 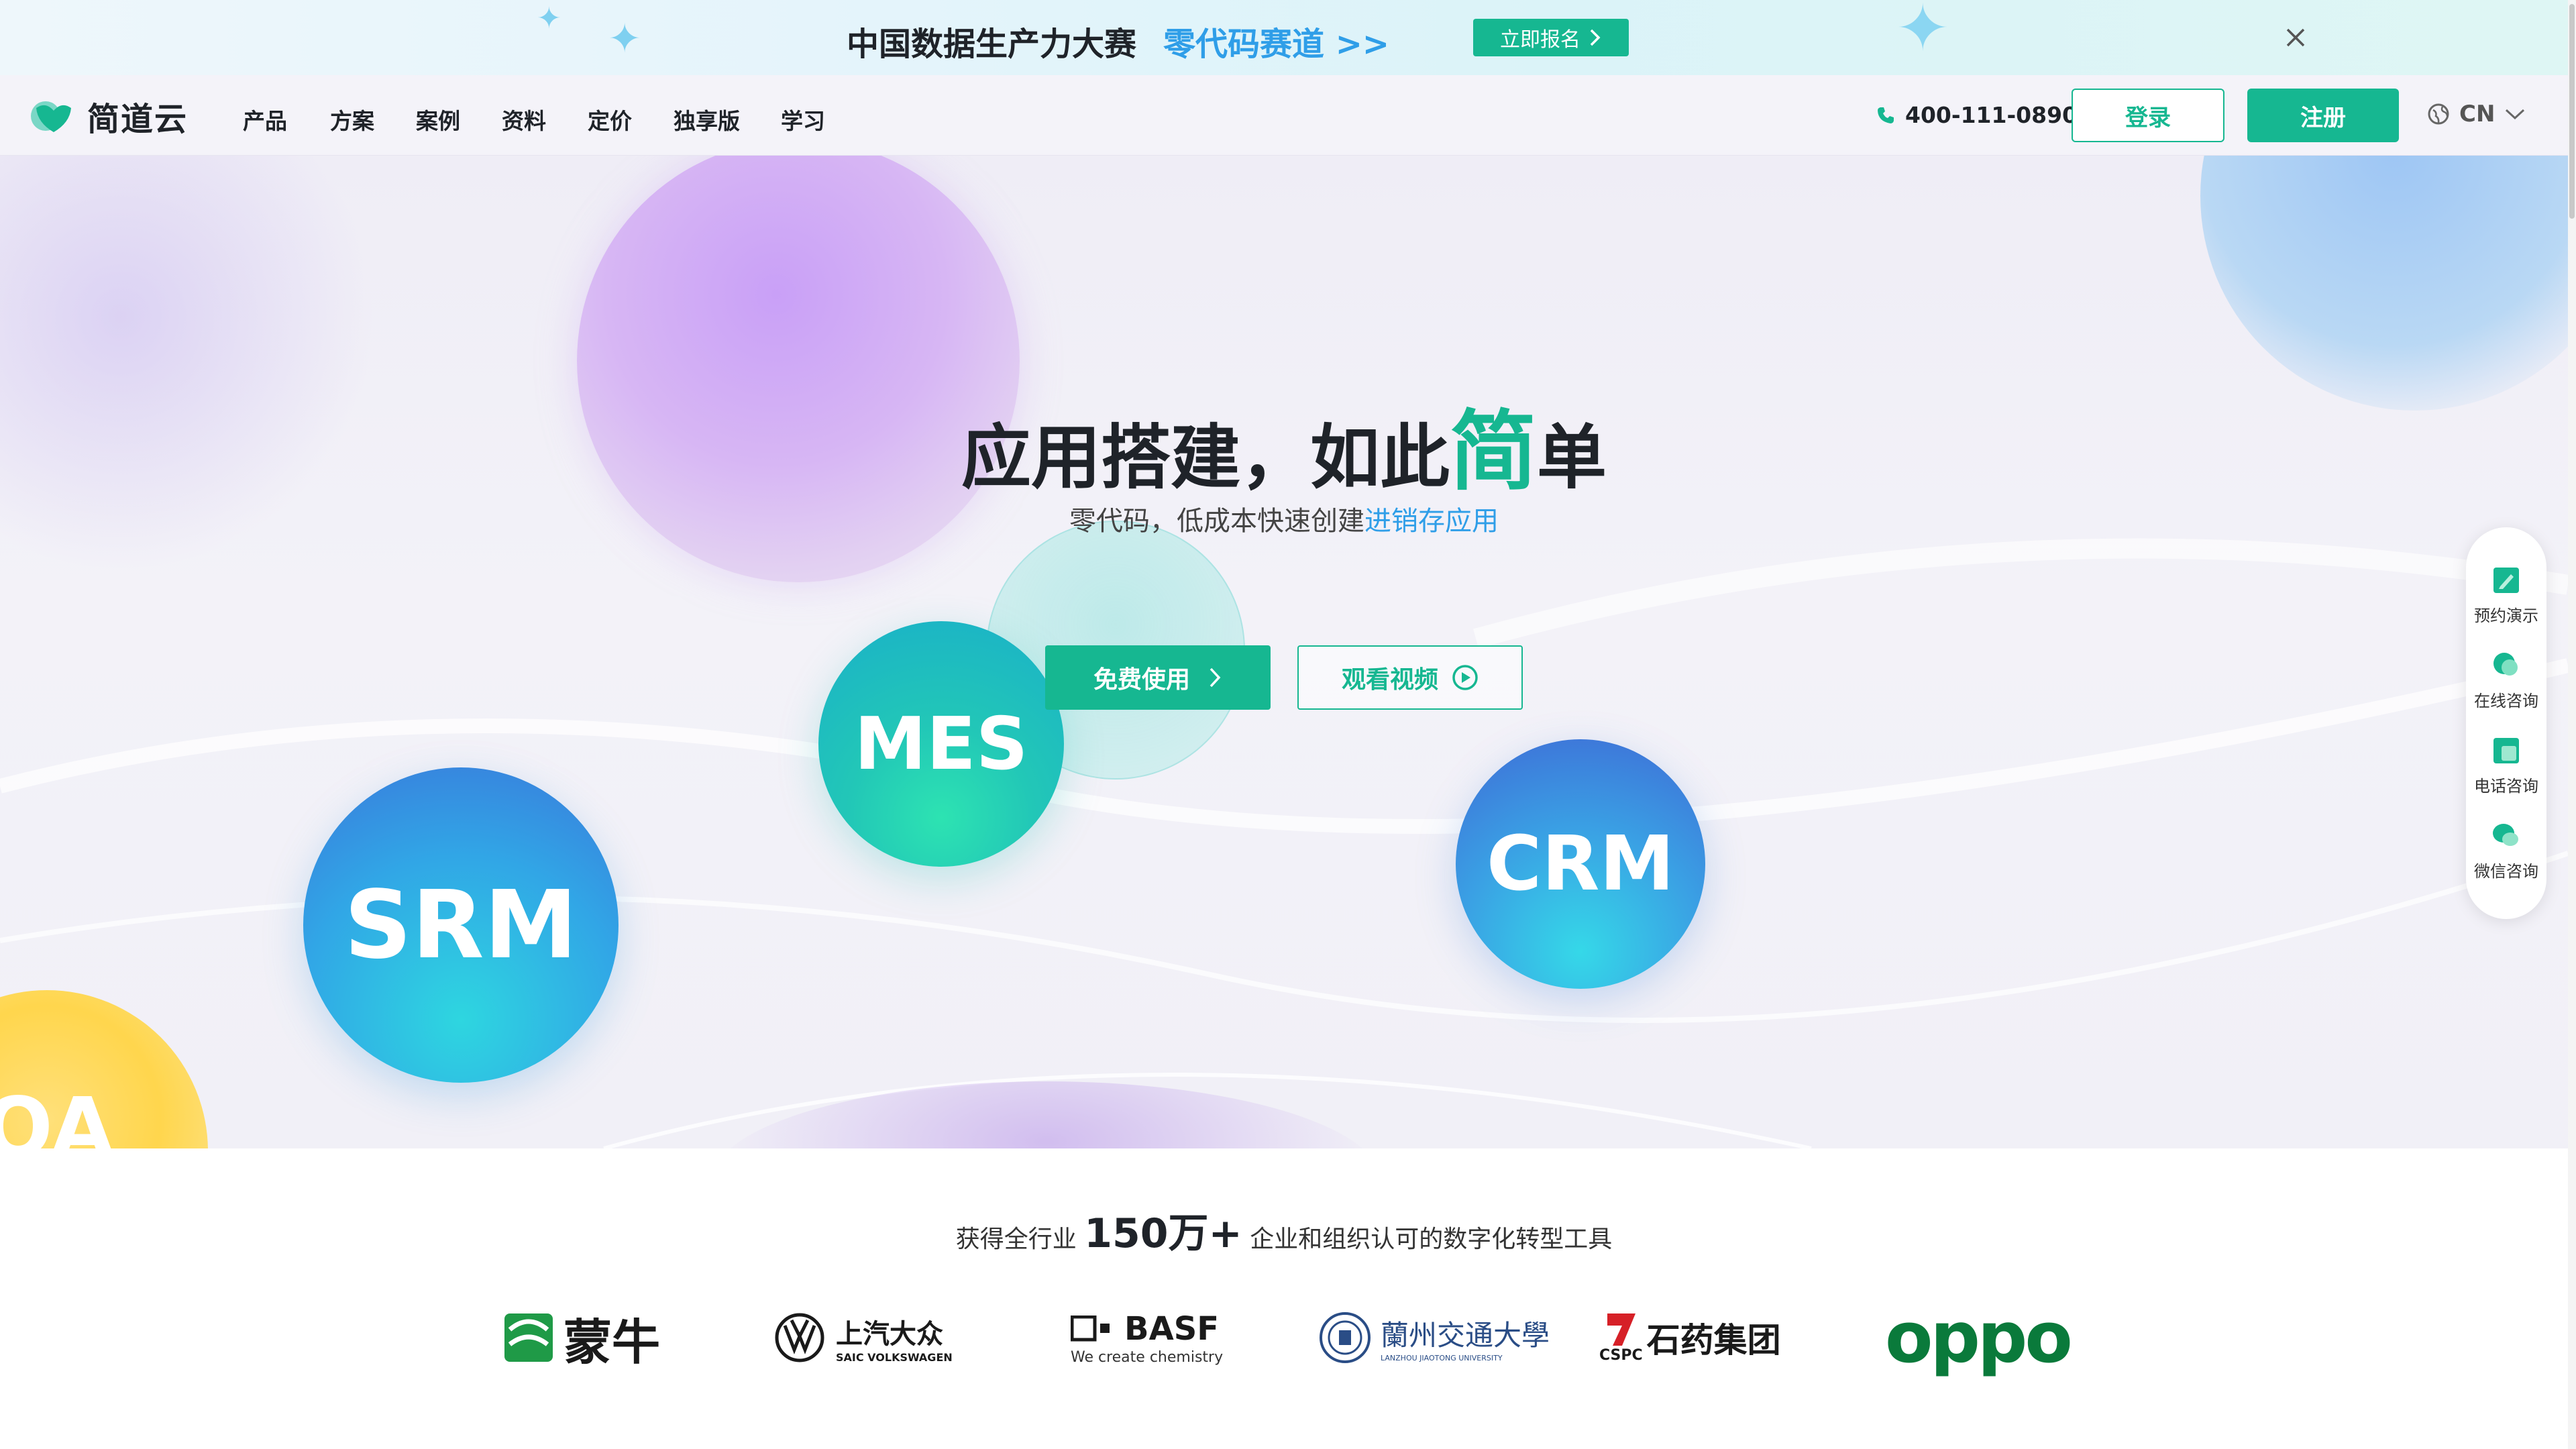 I want to click on saic-vw-text: 上汽大众 SAIC VOLKSWAGEN, so click(x=894, y=1338).